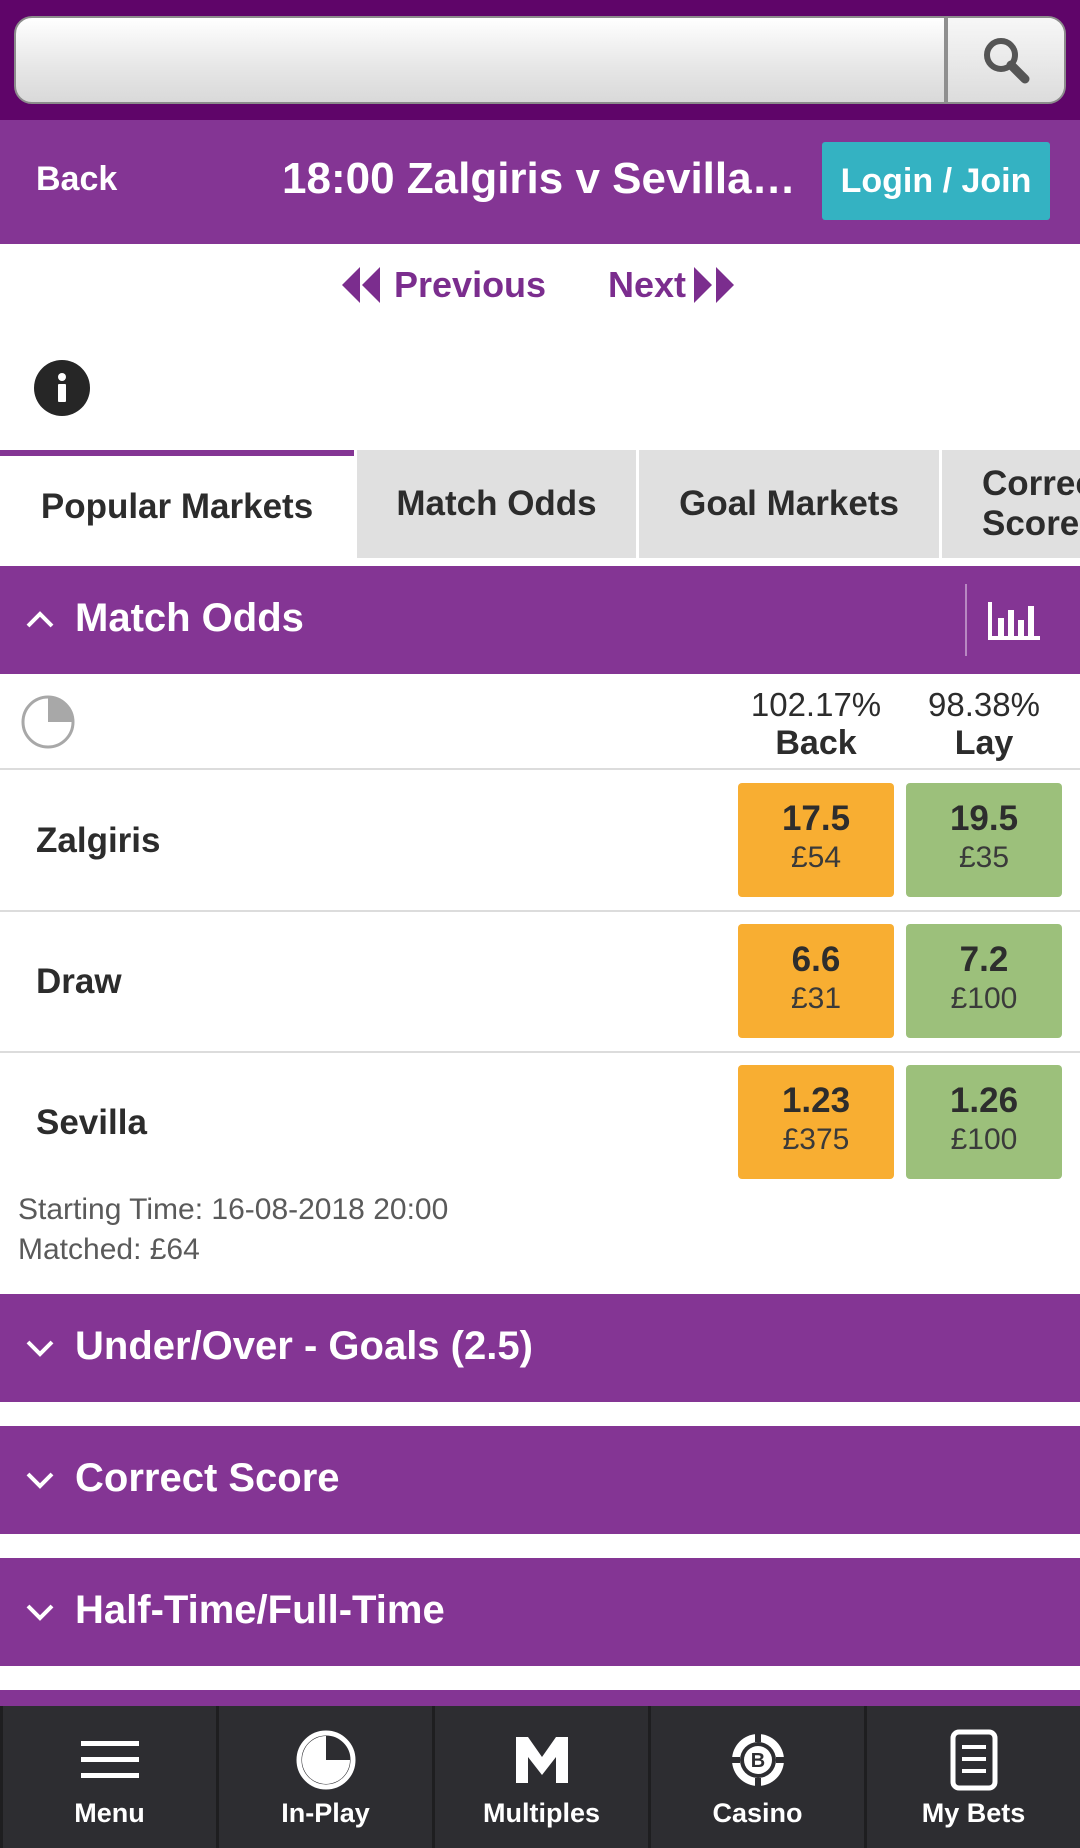 This screenshot has height=1848, width=1080. What do you see at coordinates (325, 1813) in the screenshot?
I see `nav-label: In-Play` at bounding box center [325, 1813].